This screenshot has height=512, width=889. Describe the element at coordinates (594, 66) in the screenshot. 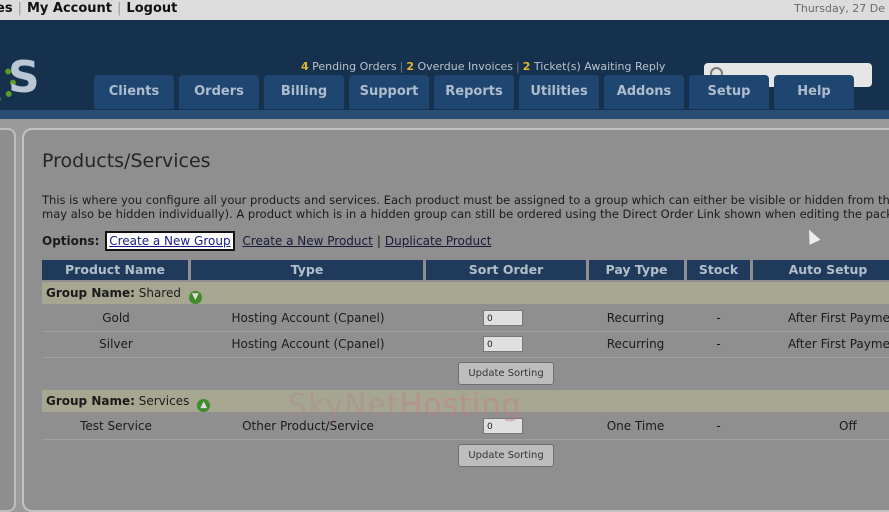

I see `tickets-link: 2 Ticket(s) Awaiting Reply` at that location.